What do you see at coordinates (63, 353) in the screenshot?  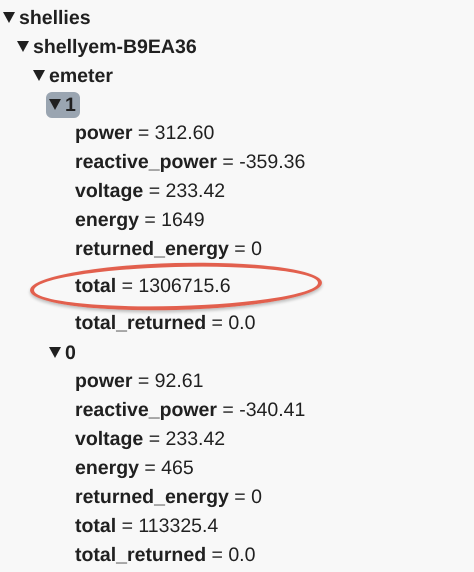 I see `tree-node: 0` at bounding box center [63, 353].